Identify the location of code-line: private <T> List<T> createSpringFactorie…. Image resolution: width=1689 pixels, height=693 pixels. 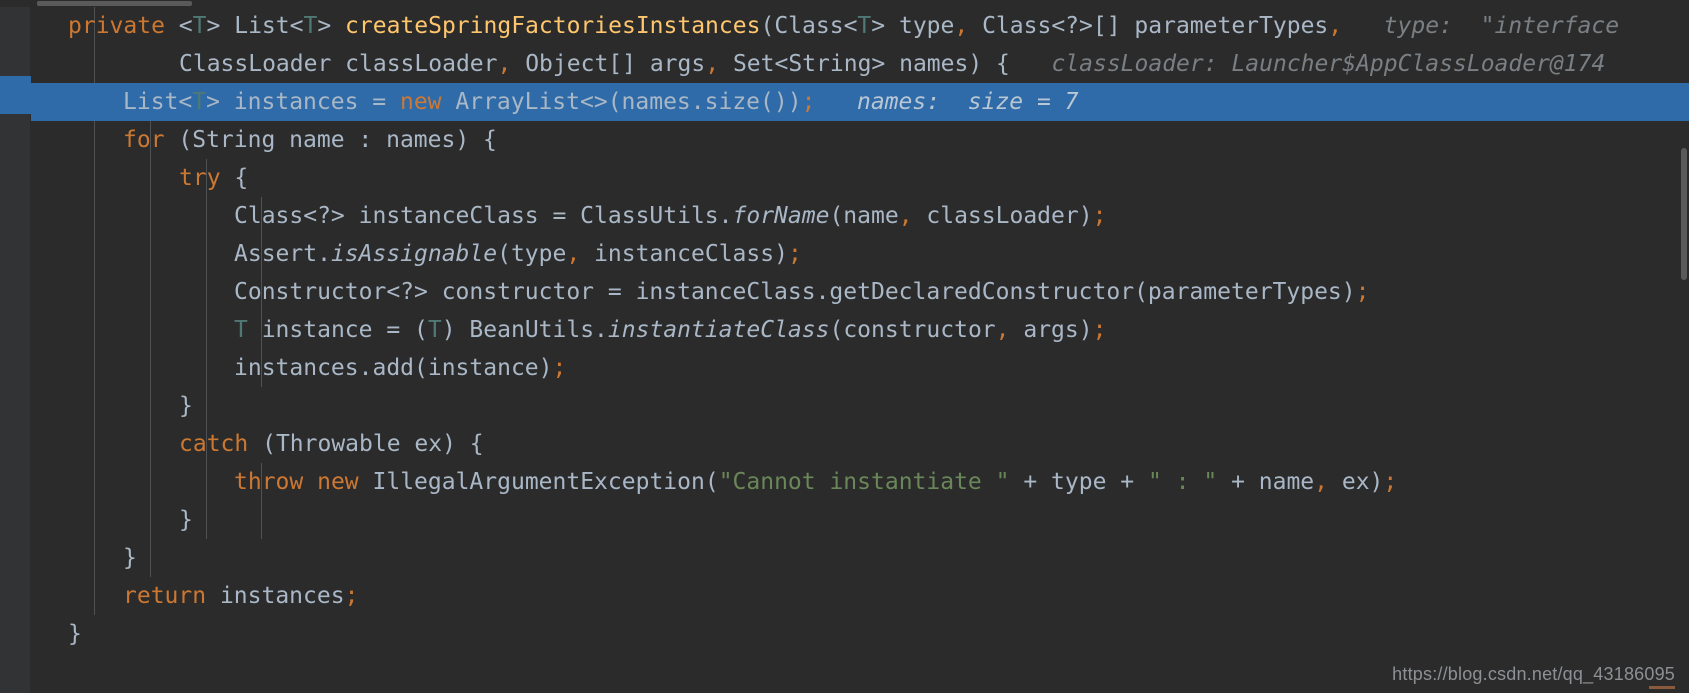
(860, 26).